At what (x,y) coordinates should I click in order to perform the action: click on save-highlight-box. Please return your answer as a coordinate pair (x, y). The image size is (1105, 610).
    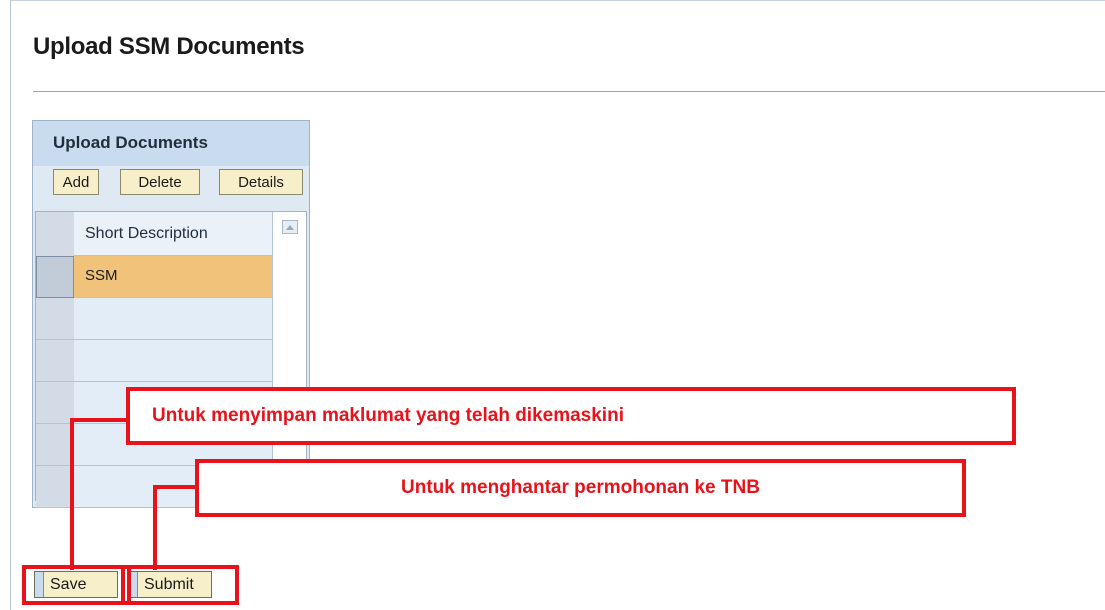
    Looking at the image, I should click on (76, 585).